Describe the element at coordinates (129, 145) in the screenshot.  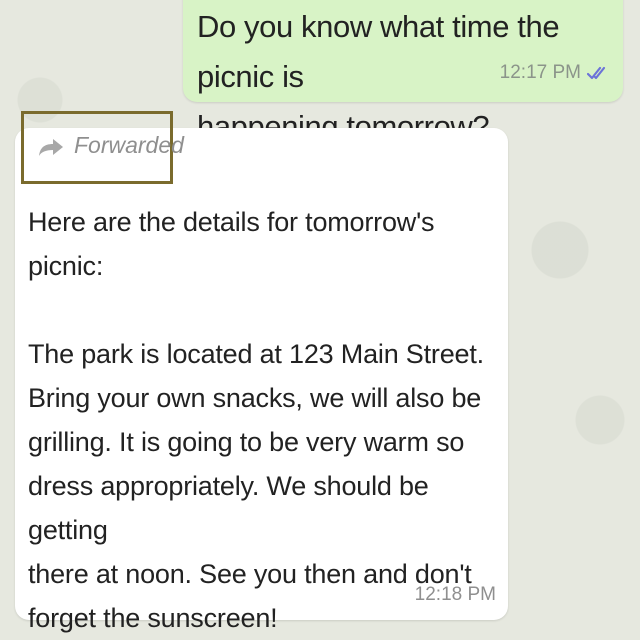
I see `forwarded-label: Forwarded` at that location.